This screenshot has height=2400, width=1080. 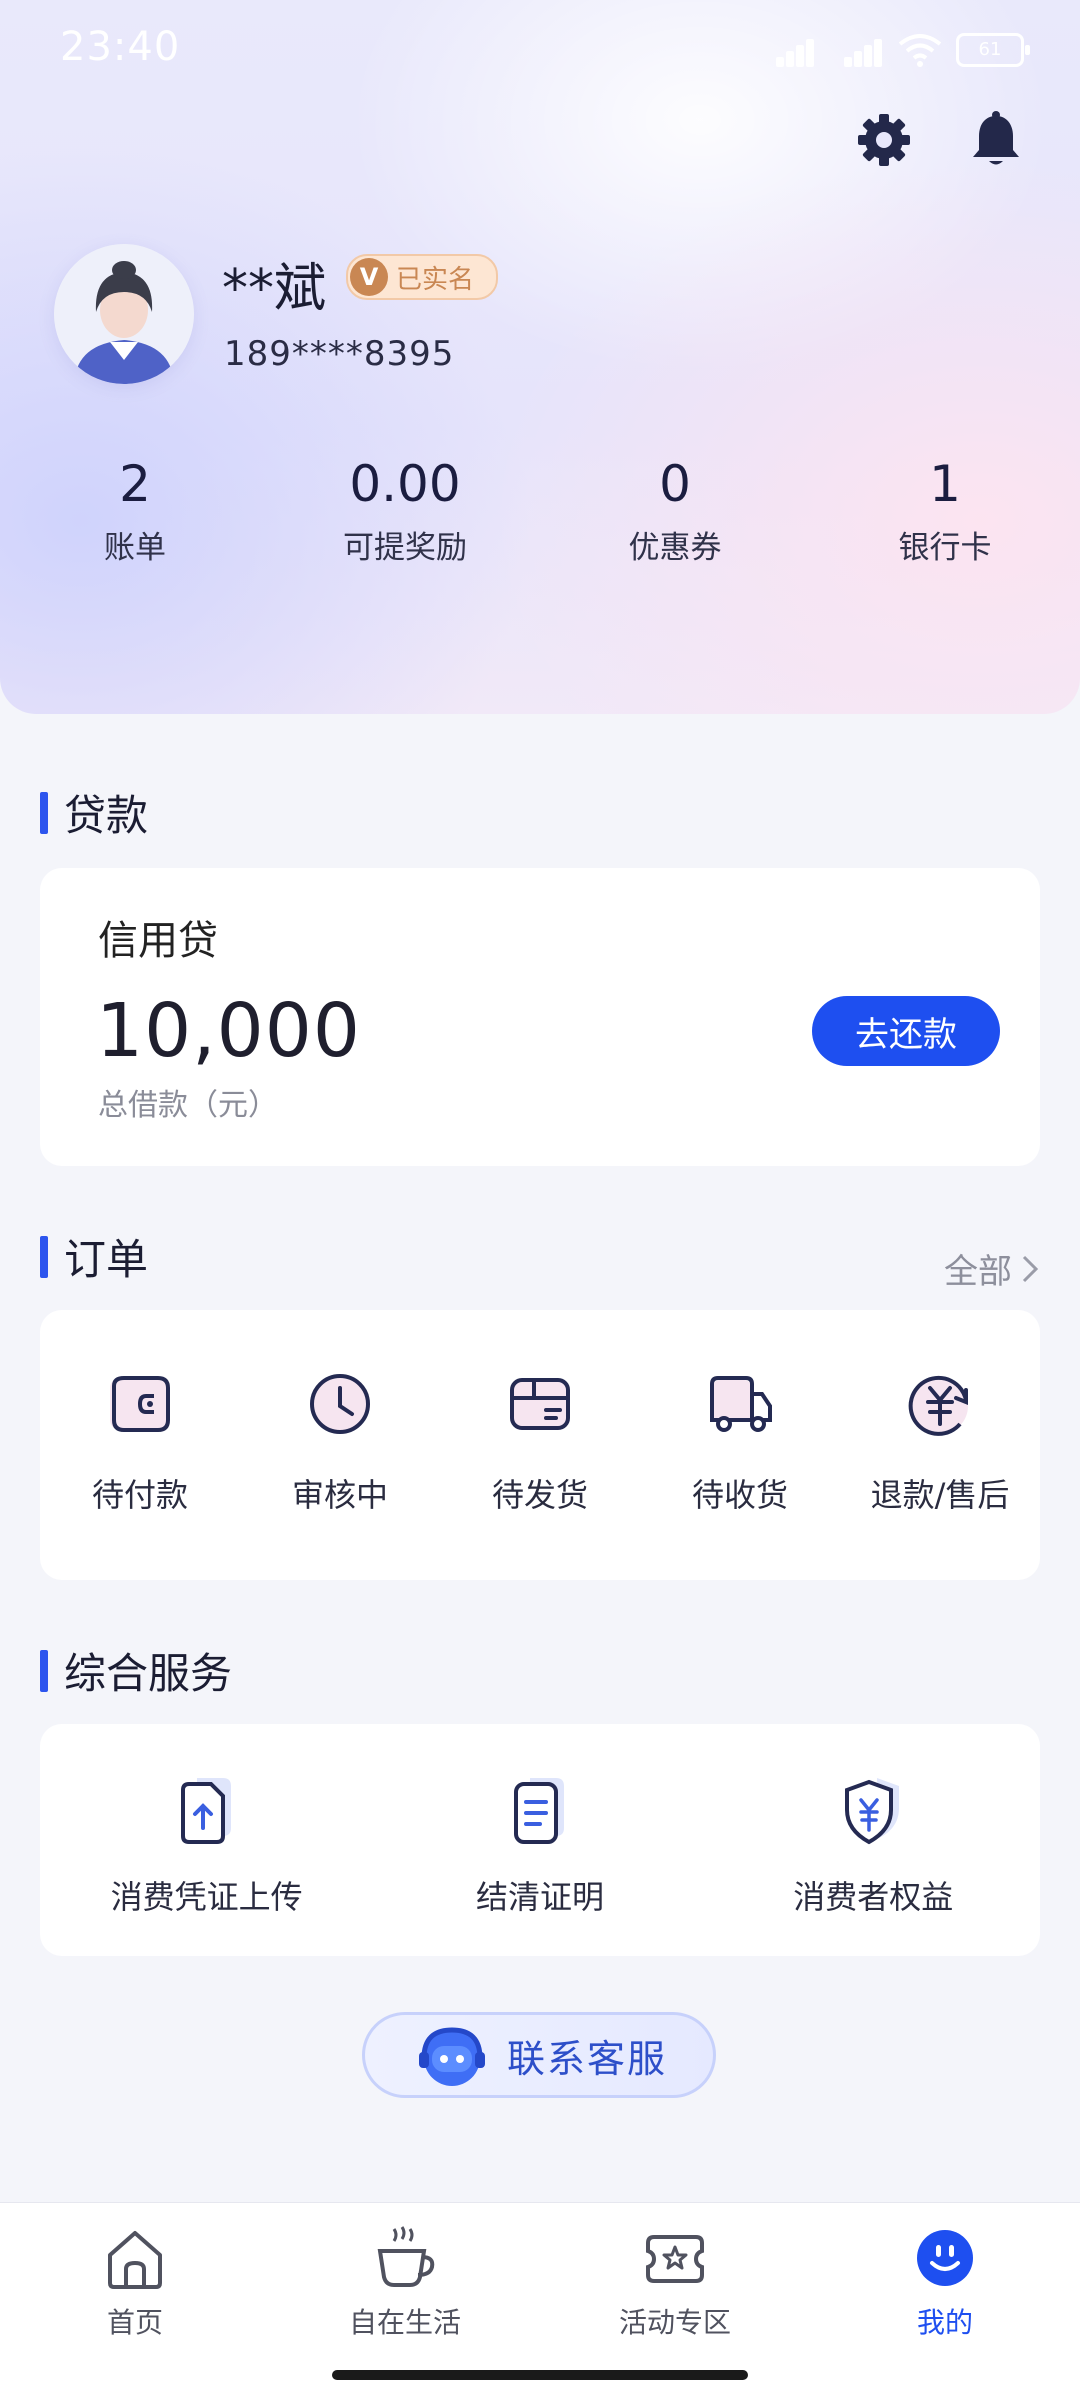 I want to click on order-item-label: 待付款, so click(x=139, y=1495).